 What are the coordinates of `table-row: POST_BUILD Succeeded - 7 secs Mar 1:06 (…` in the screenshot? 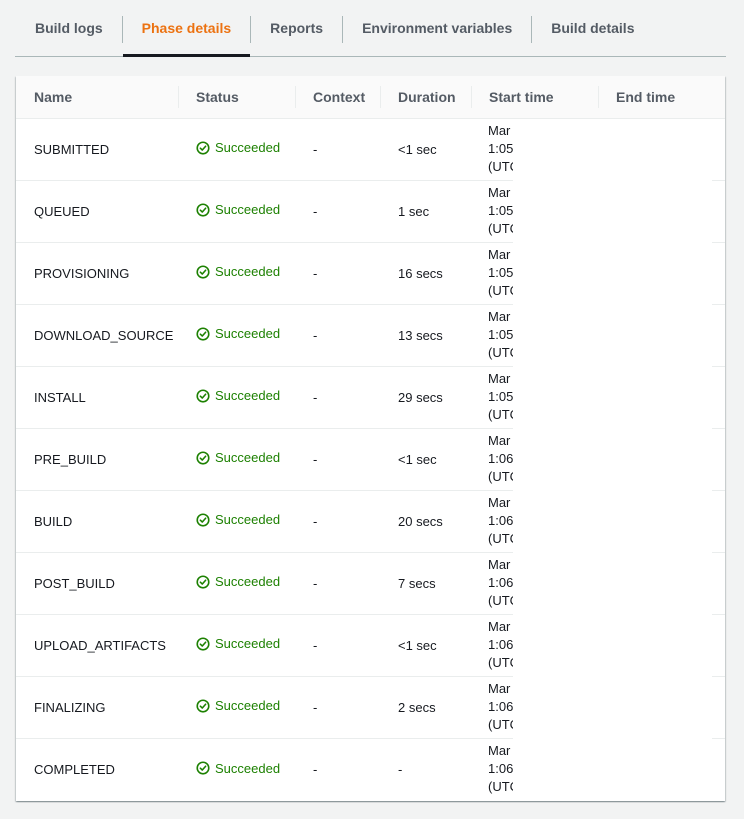 It's located at (370, 583).